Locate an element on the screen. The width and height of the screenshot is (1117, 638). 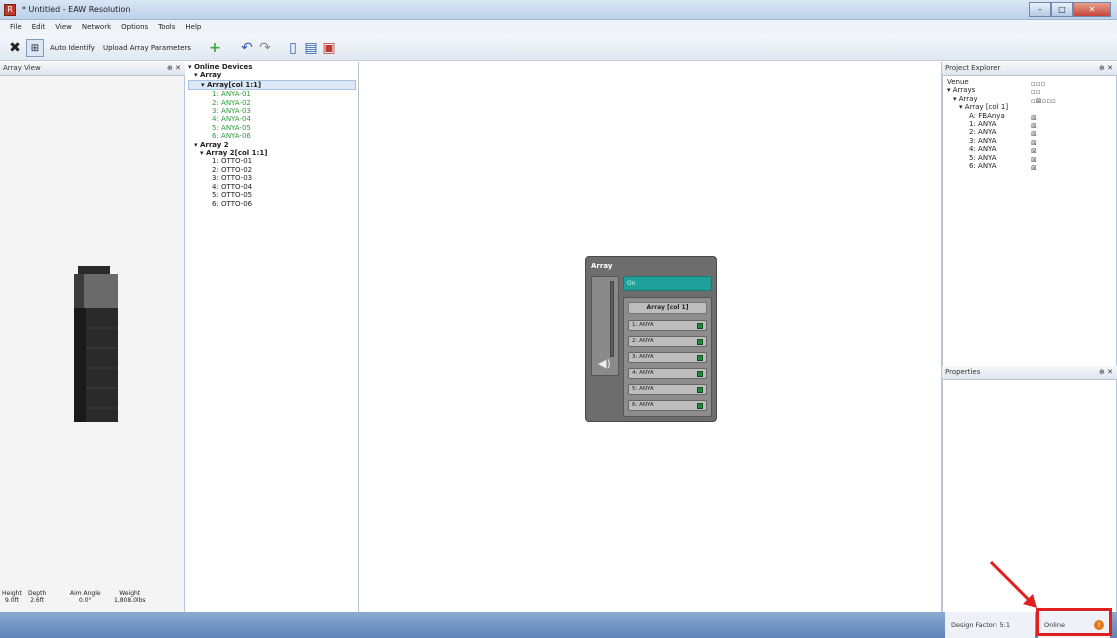
unit-row: 5: ANYA is located at coordinates (667, 389).